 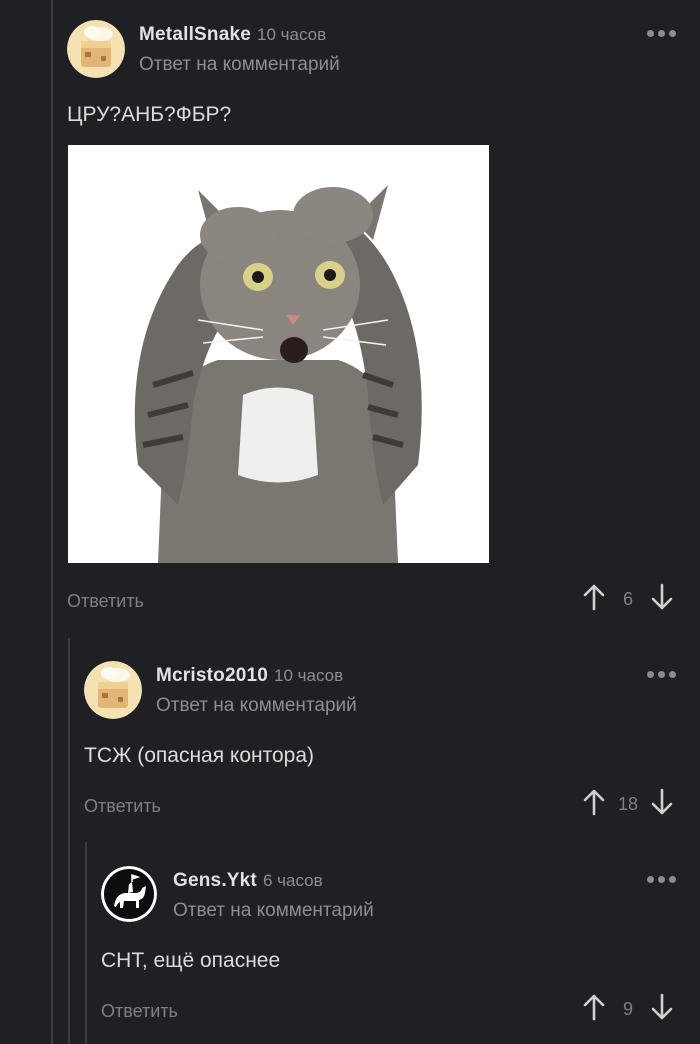 I want to click on horse-rider-avatar-icon, so click(x=129, y=894).